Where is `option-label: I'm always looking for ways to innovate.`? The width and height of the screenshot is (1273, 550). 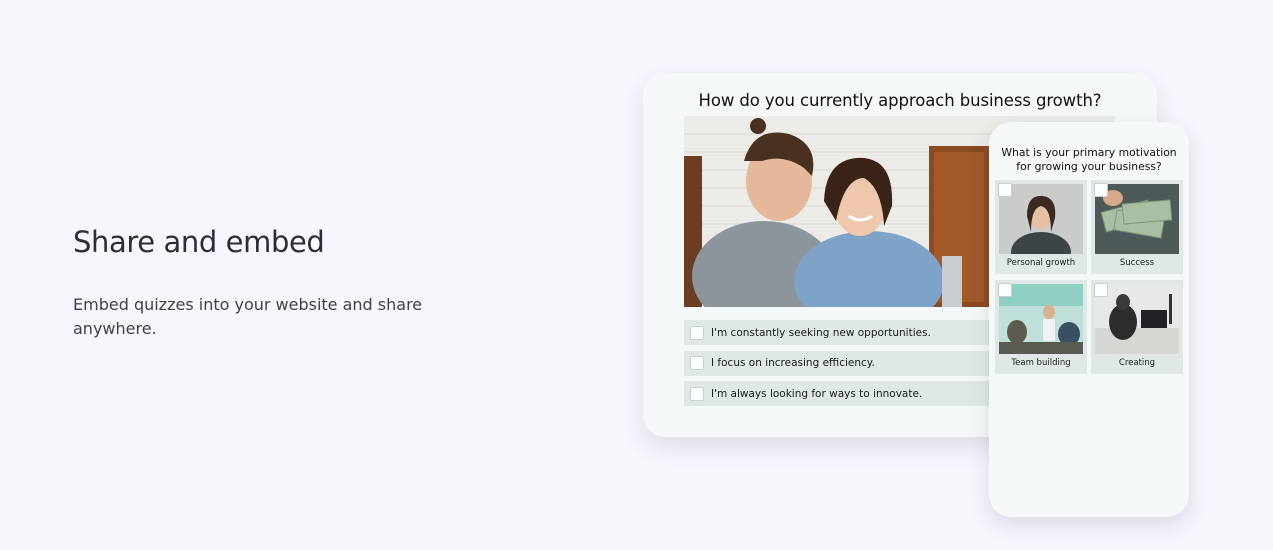
option-label: I'm always looking for ways to innovate. is located at coordinates (817, 393).